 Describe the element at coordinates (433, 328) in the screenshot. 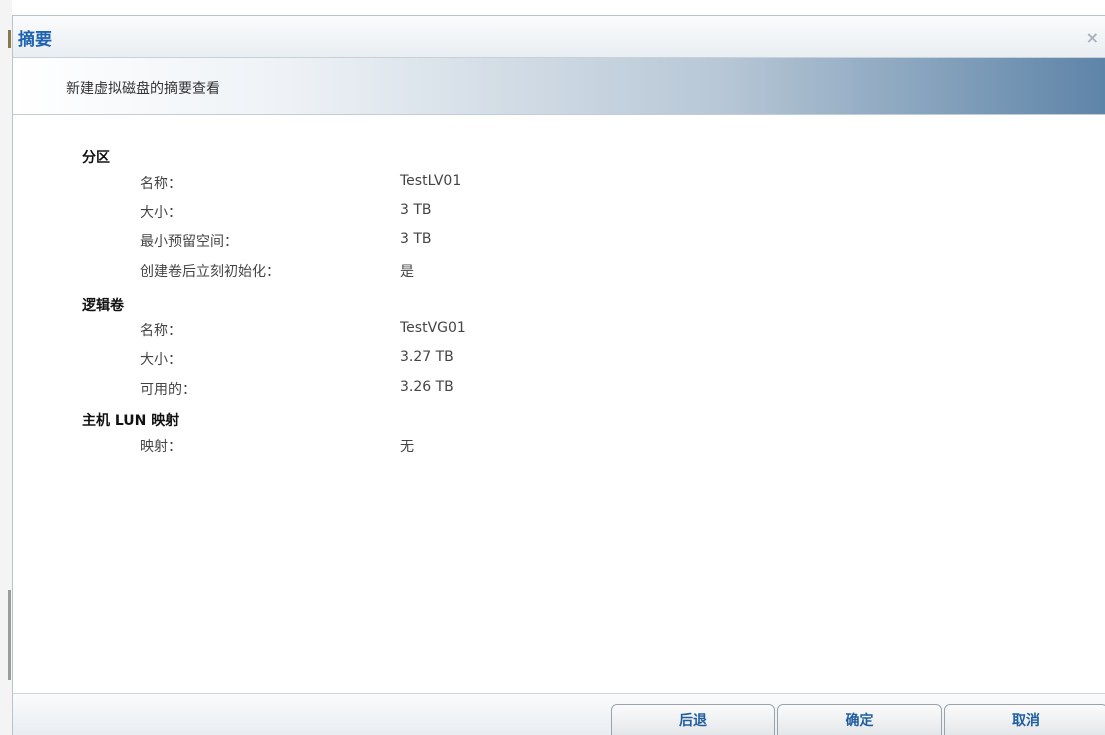

I see `row-value: TestVG01` at that location.